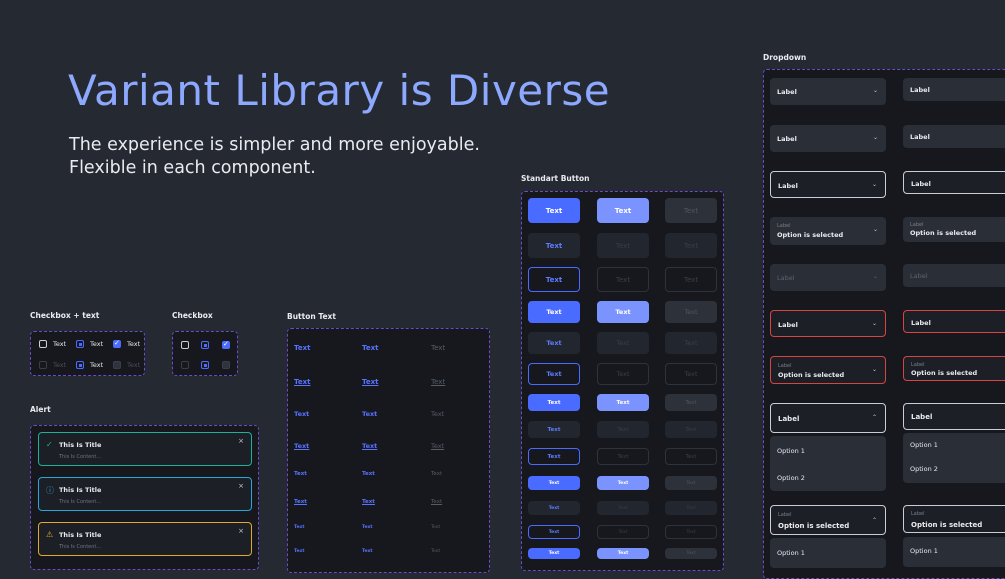 This screenshot has width=1005, height=579. What do you see at coordinates (828, 418) in the screenshot?
I see `dropdown-open: Label ⌃` at bounding box center [828, 418].